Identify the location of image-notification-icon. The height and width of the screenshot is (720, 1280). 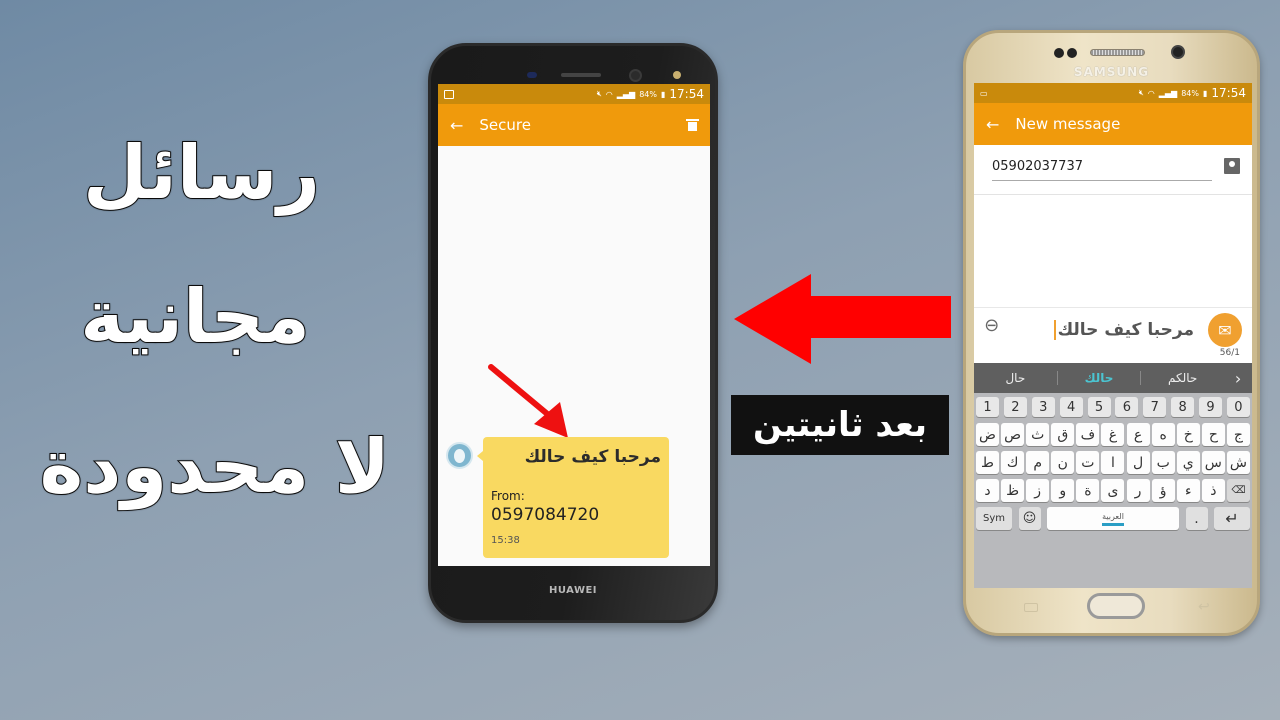
(449, 94).